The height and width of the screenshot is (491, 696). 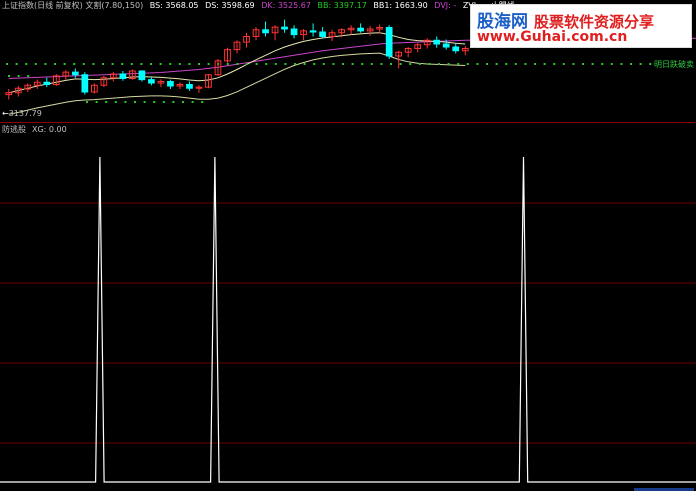 I want to click on legend-bb: BB: 3397.17, so click(x=342, y=5).